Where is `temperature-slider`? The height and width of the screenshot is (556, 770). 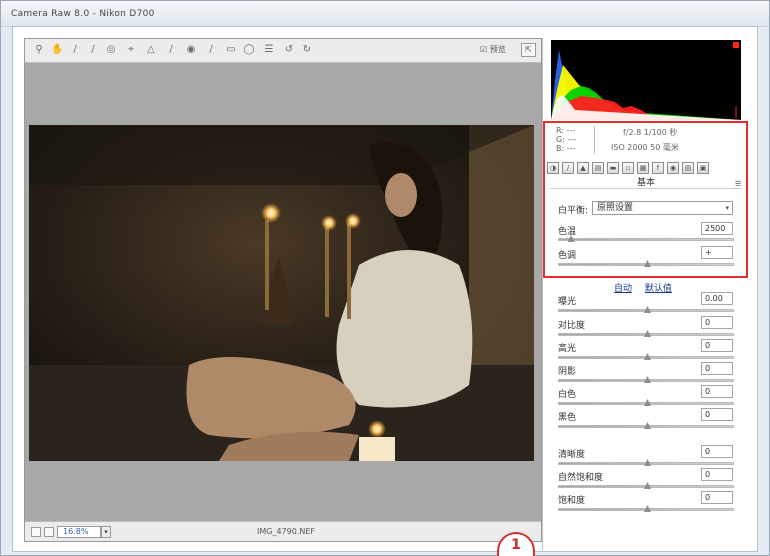 temperature-slider is located at coordinates (646, 238).